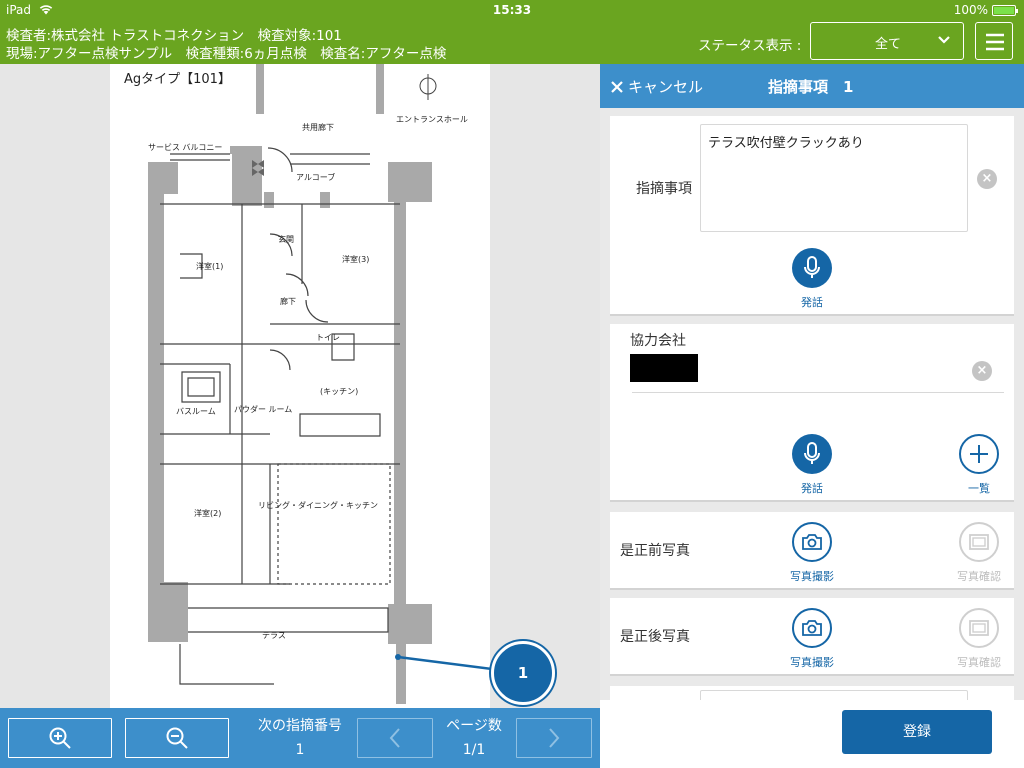 This screenshot has width=1024, height=768. What do you see at coordinates (812, 734) in the screenshot?
I see `panel-footer: 登録` at bounding box center [812, 734].